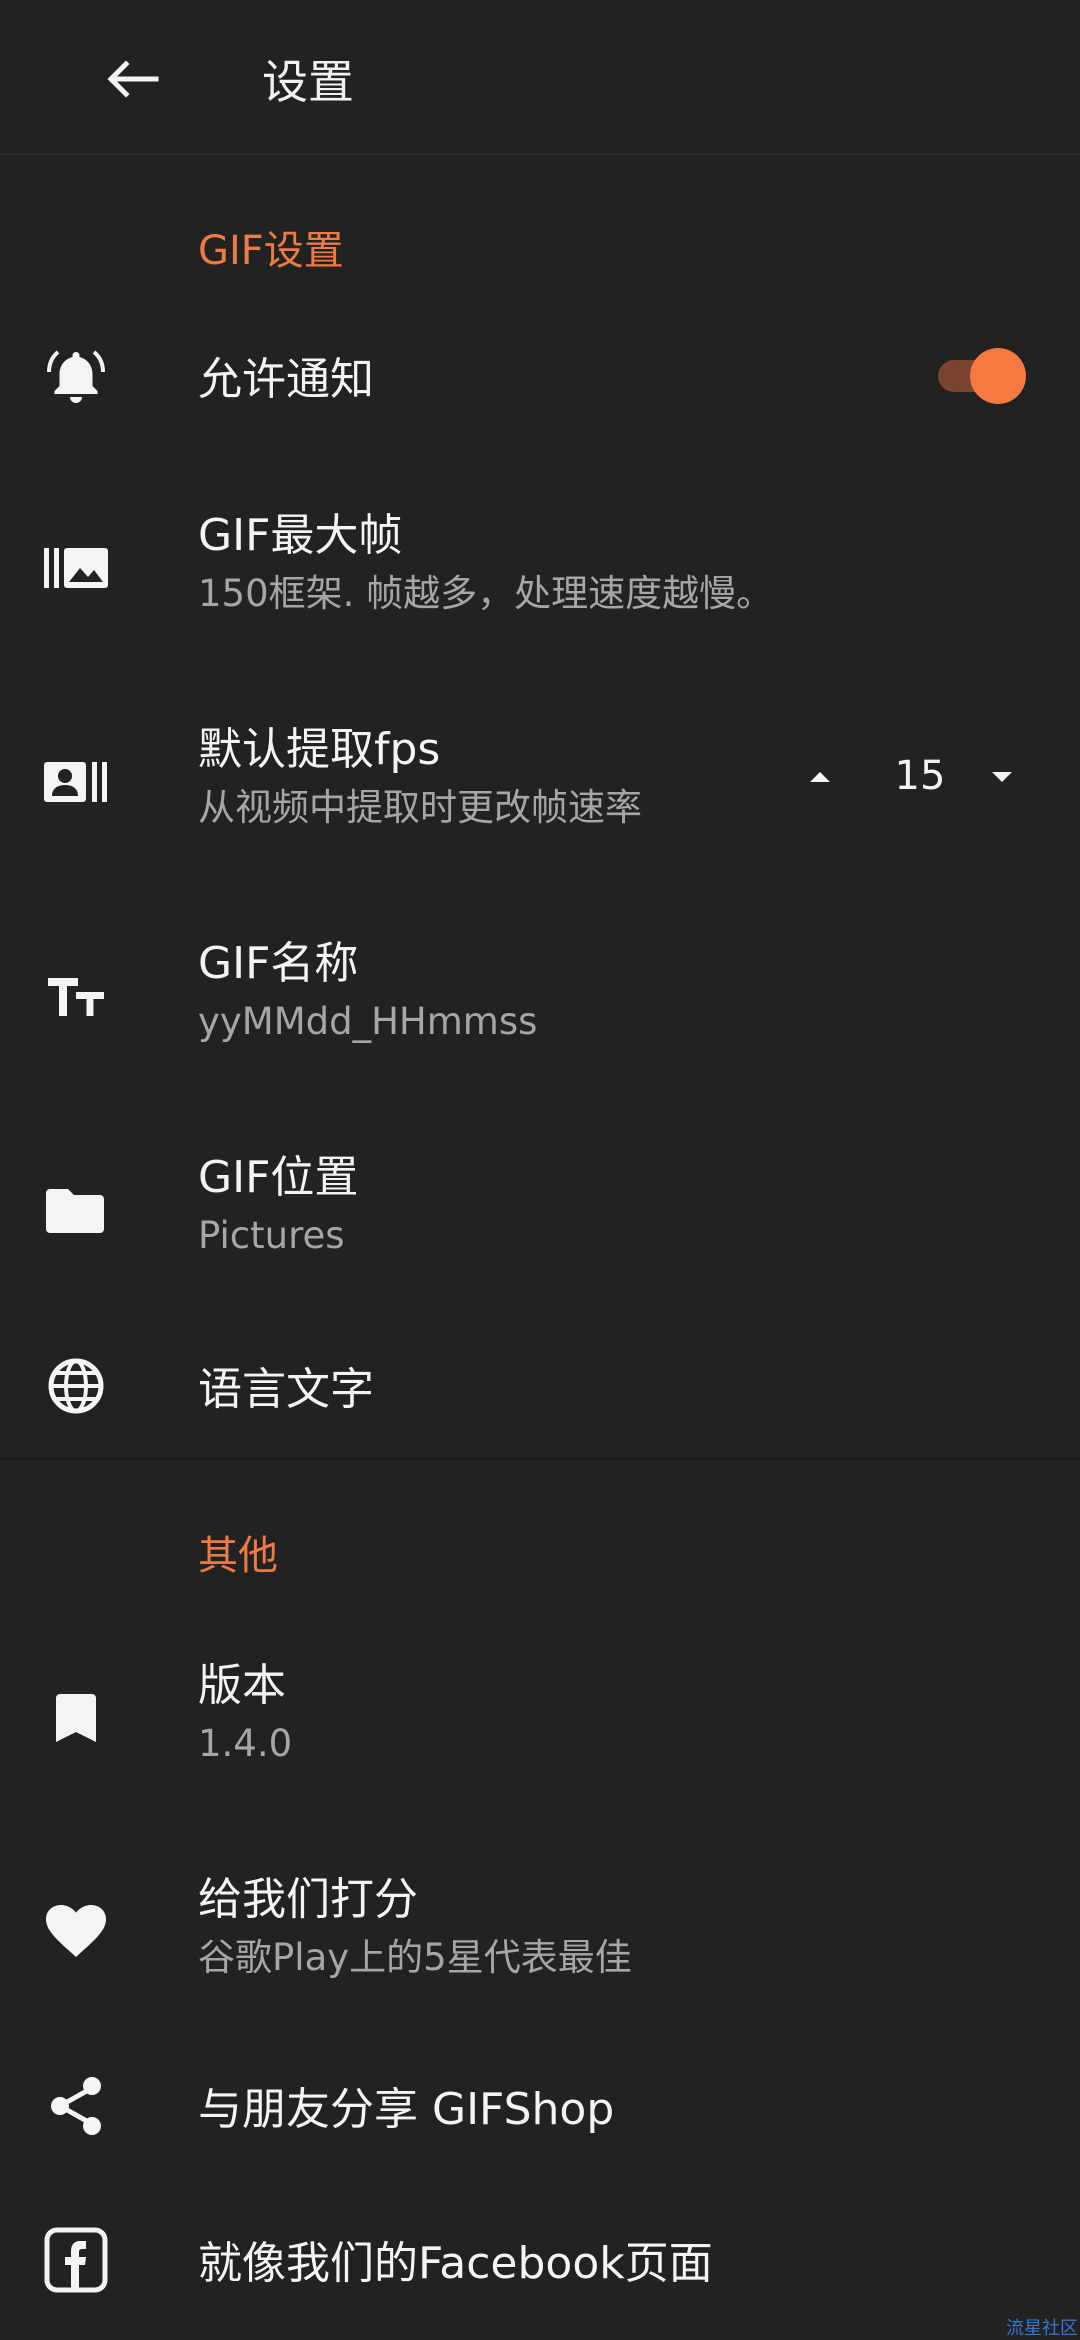  I want to click on setting-gif-location: GIF位置 Pictures, so click(540, 1217).